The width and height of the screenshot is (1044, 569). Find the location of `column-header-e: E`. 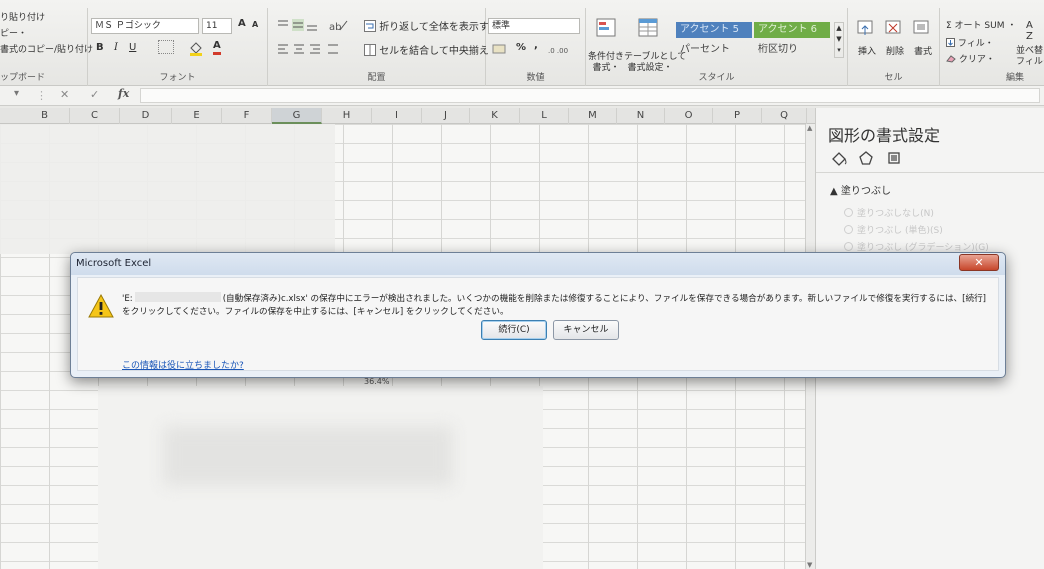

column-header-e: E is located at coordinates (197, 116).